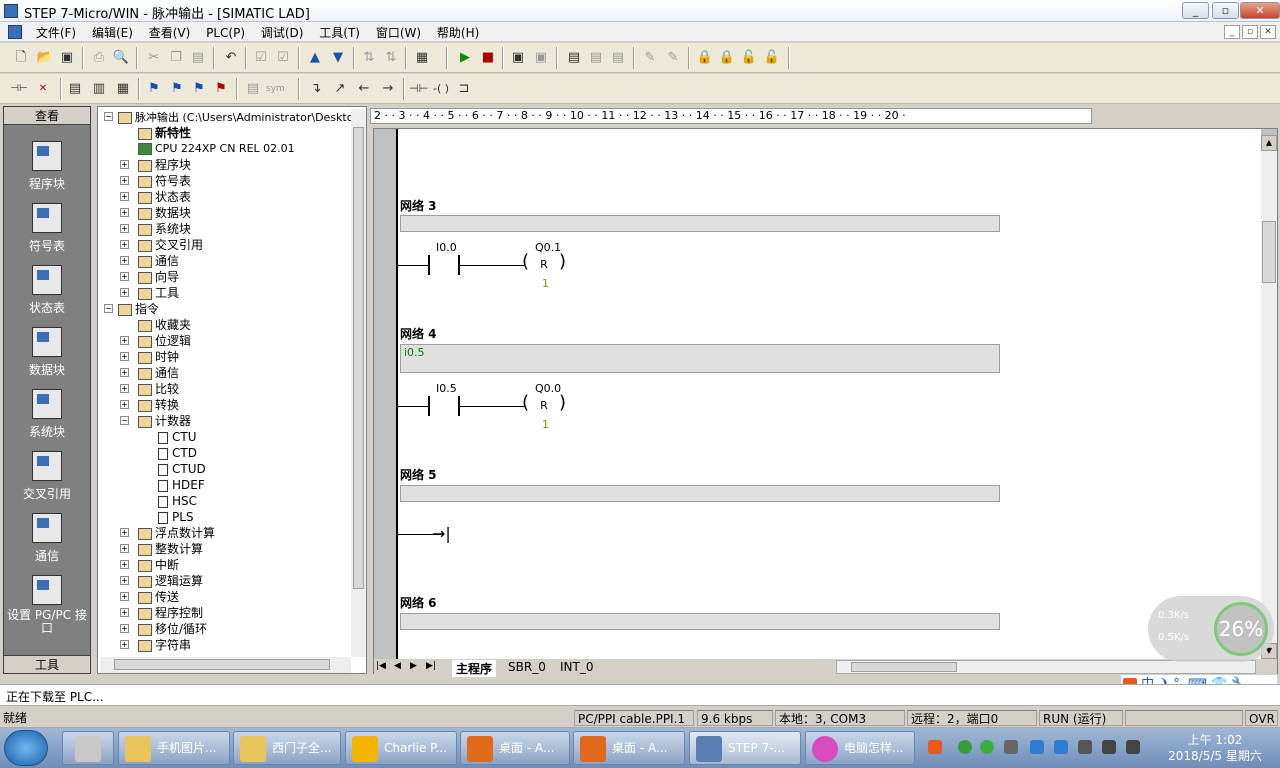  Describe the element at coordinates (155, 181) in the screenshot. I see `tree-item-symbol-table: + 符号表` at that location.